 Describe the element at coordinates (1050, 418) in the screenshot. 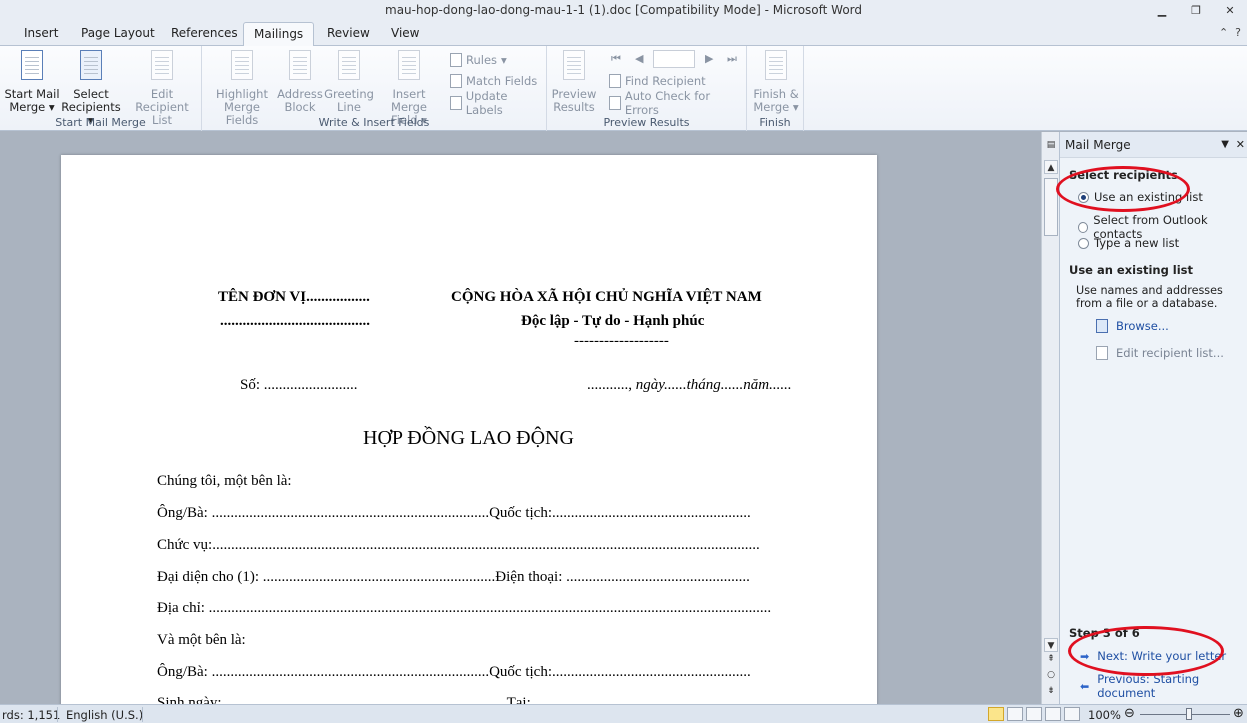

I see `vertical-scrollbar: ▤ ▲ ▼ ⇞ ○ ⇟` at that location.